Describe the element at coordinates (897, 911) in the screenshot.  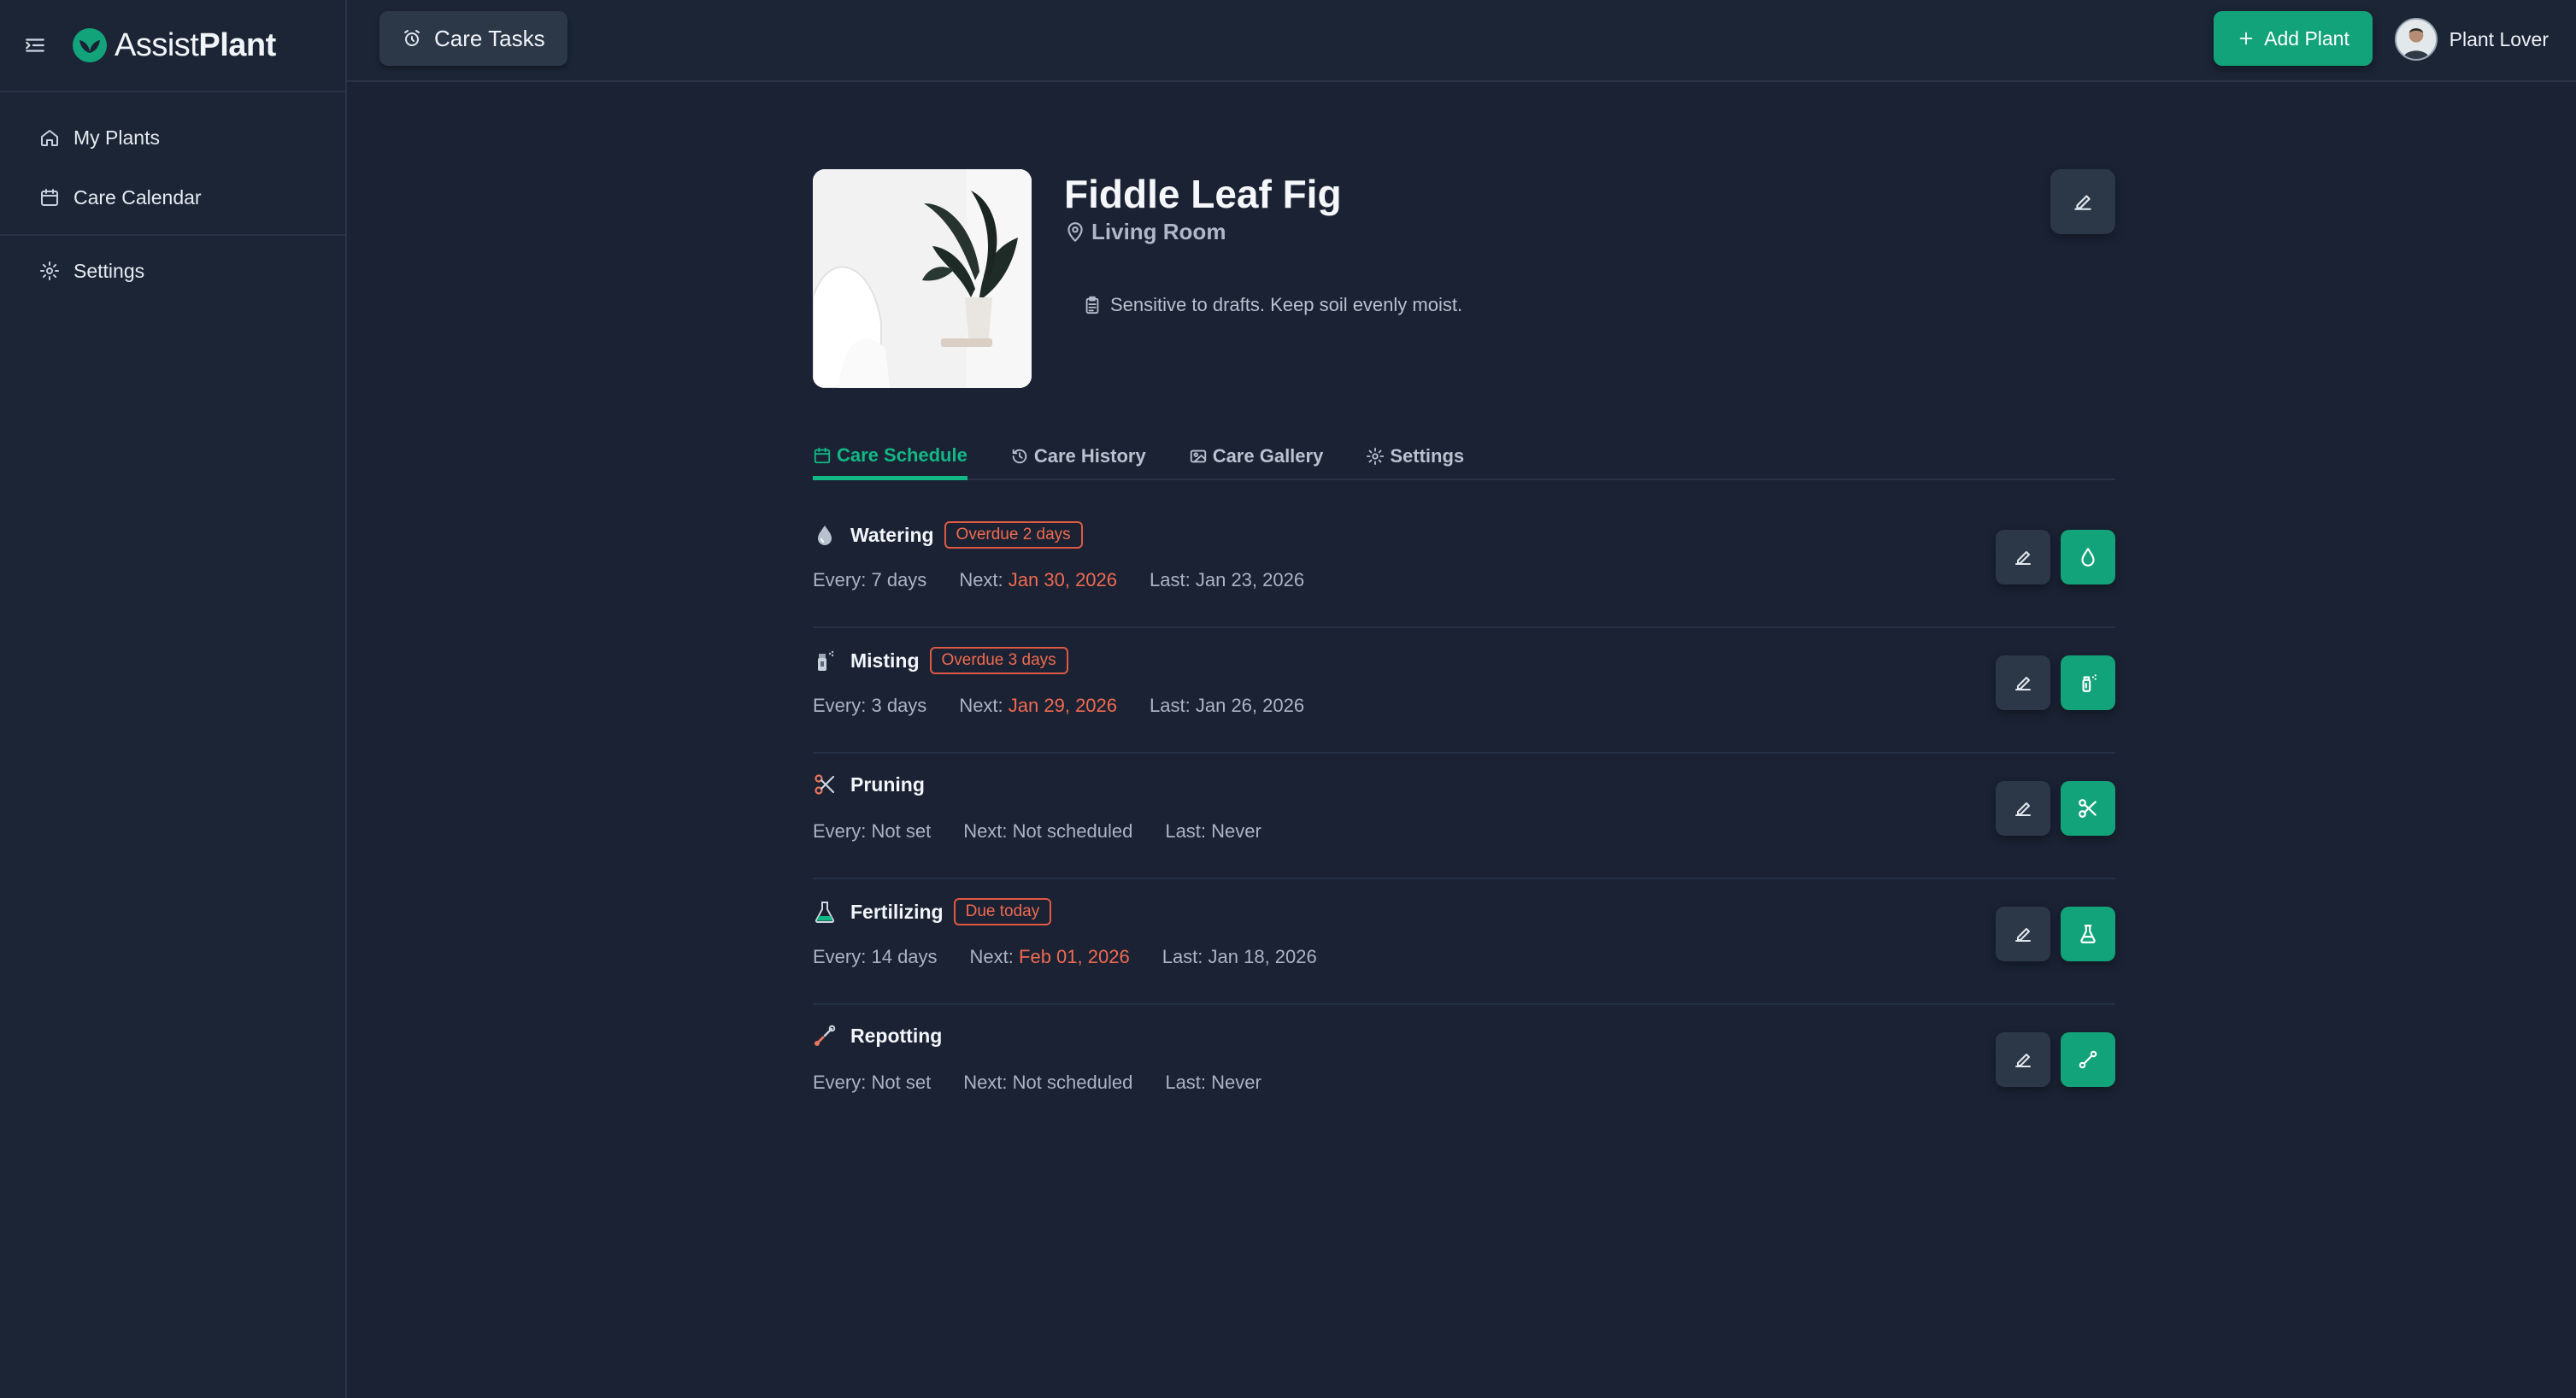
I see `task-name: Fertilizing` at that location.